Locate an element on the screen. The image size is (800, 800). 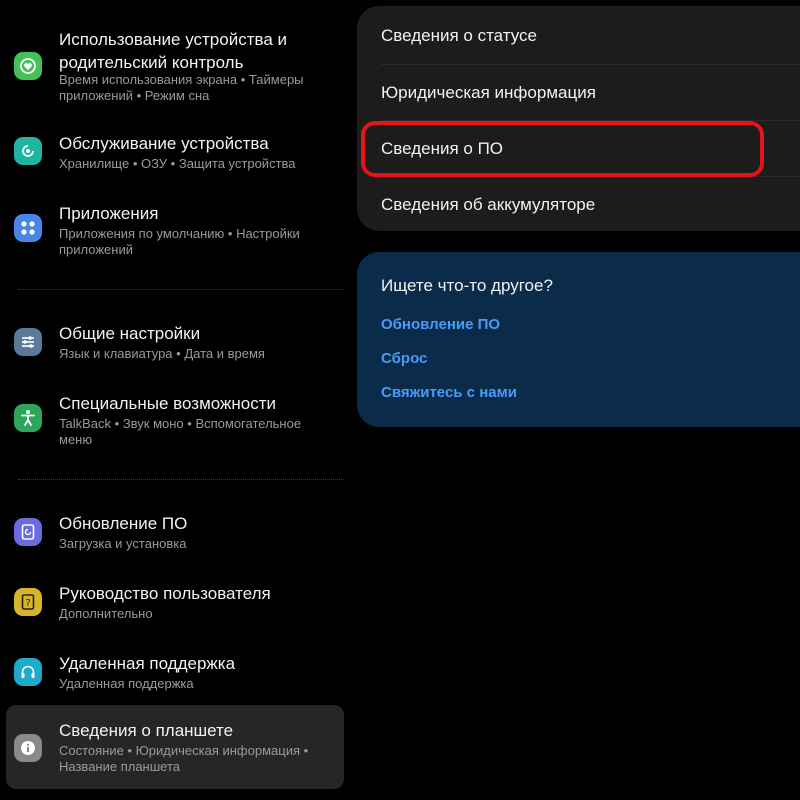
link-software-update: Обновление ПО is located at coordinates (440, 324).